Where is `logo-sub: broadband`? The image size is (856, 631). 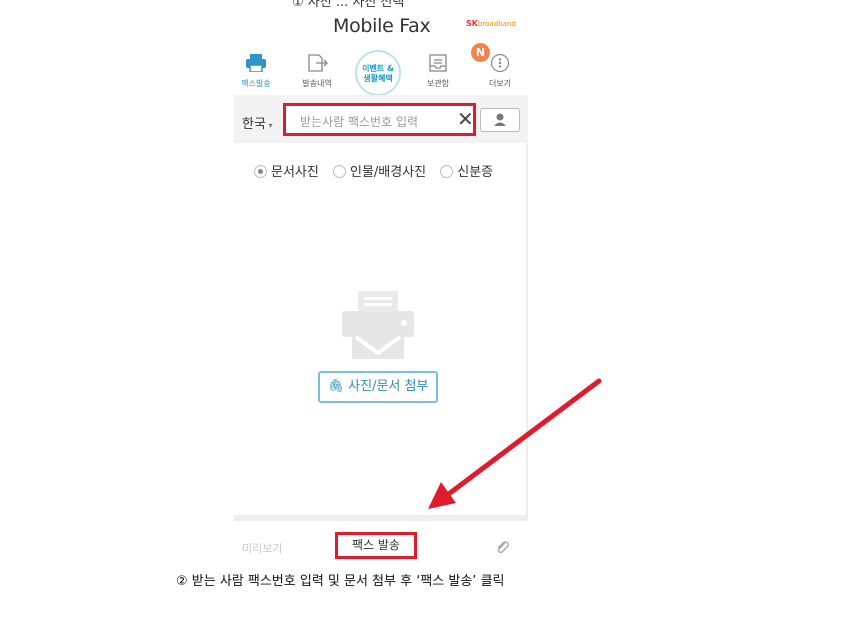
logo-sub: broadband is located at coordinates (496, 24).